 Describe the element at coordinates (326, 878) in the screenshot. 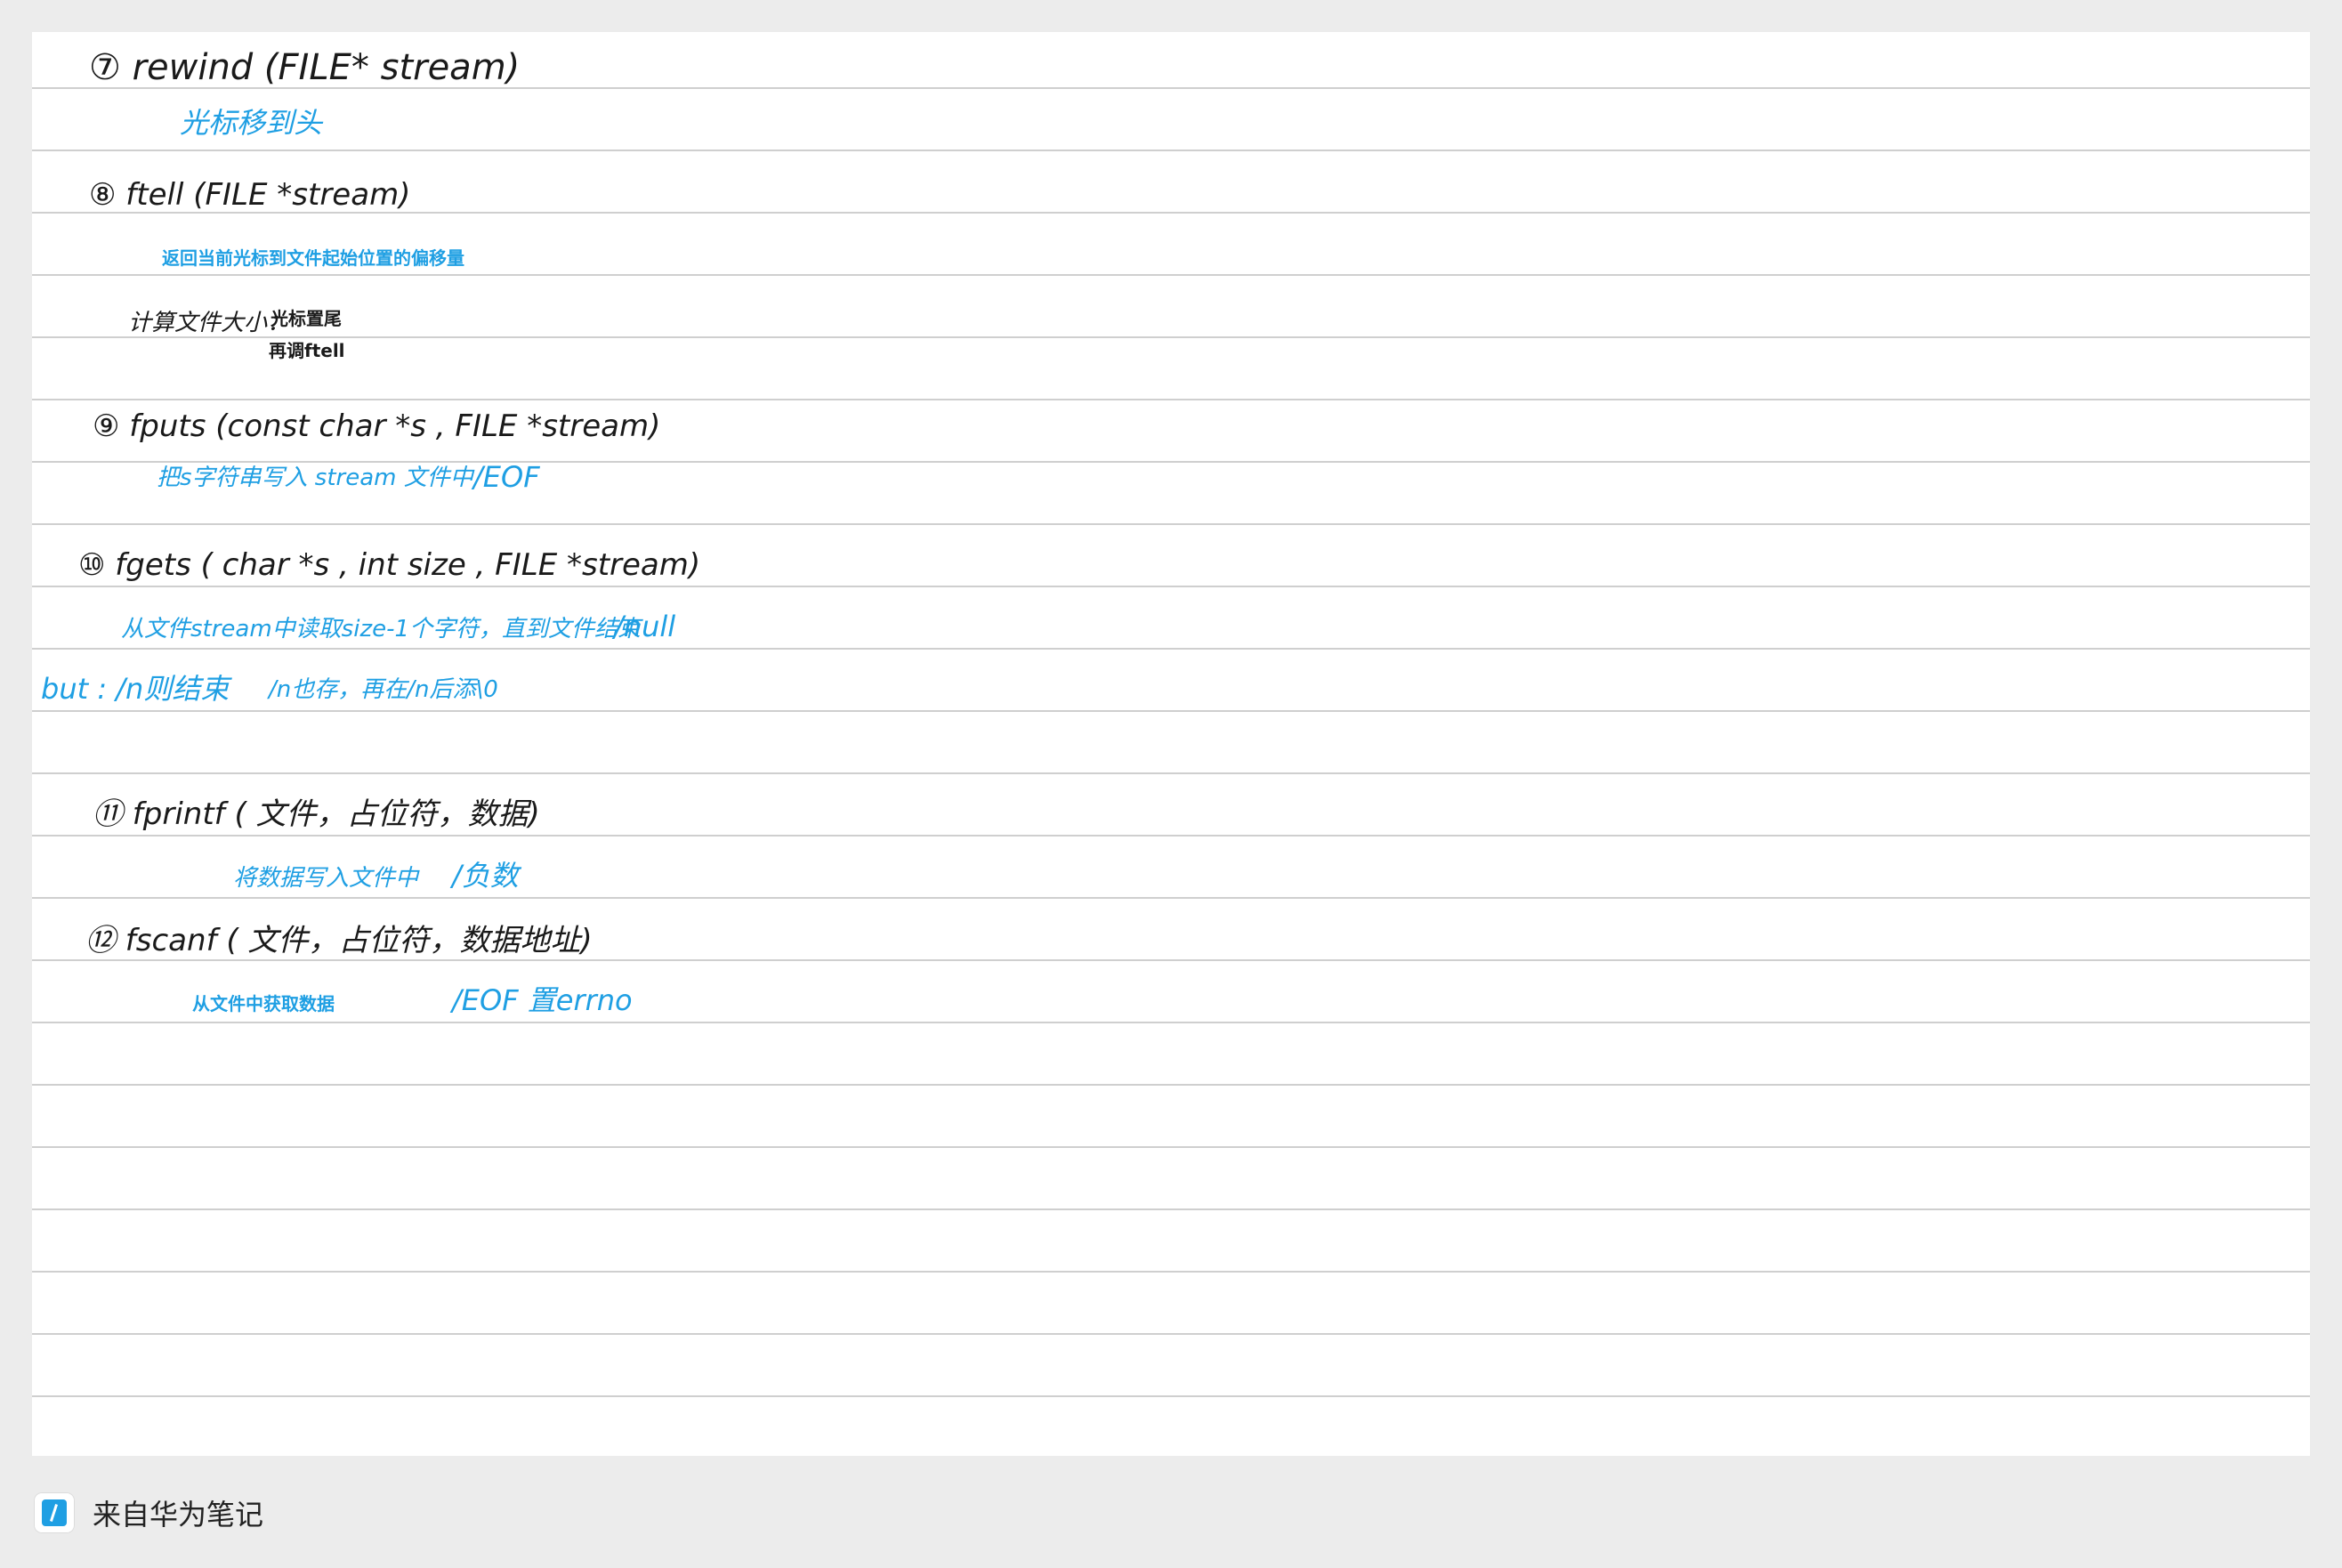

I see `item11-desc: 将数据写入文件中` at that location.